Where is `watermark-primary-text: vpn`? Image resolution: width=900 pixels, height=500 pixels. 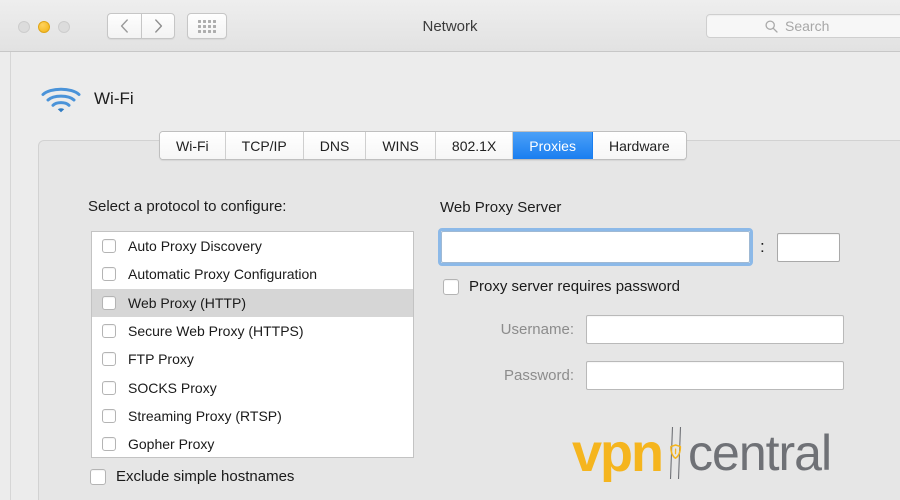 watermark-primary-text: vpn is located at coordinates (618, 453).